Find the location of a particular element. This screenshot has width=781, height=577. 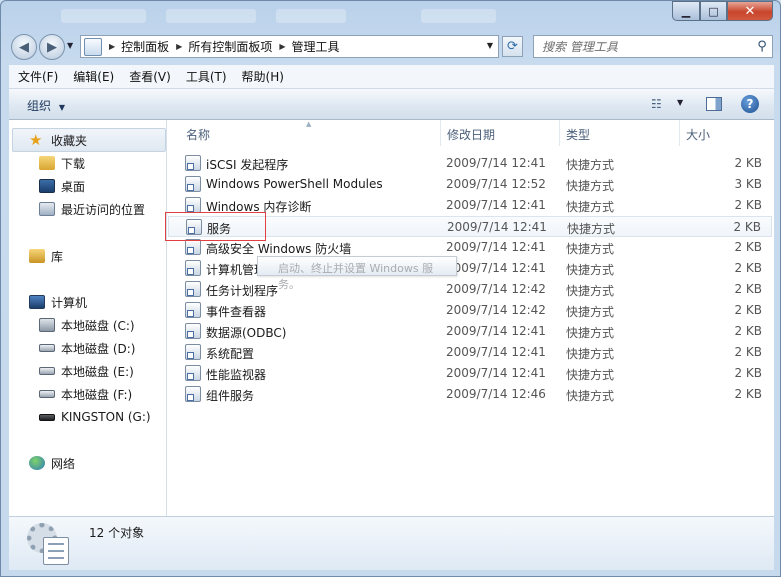

close-icon: ✕ is located at coordinates (750, 11).